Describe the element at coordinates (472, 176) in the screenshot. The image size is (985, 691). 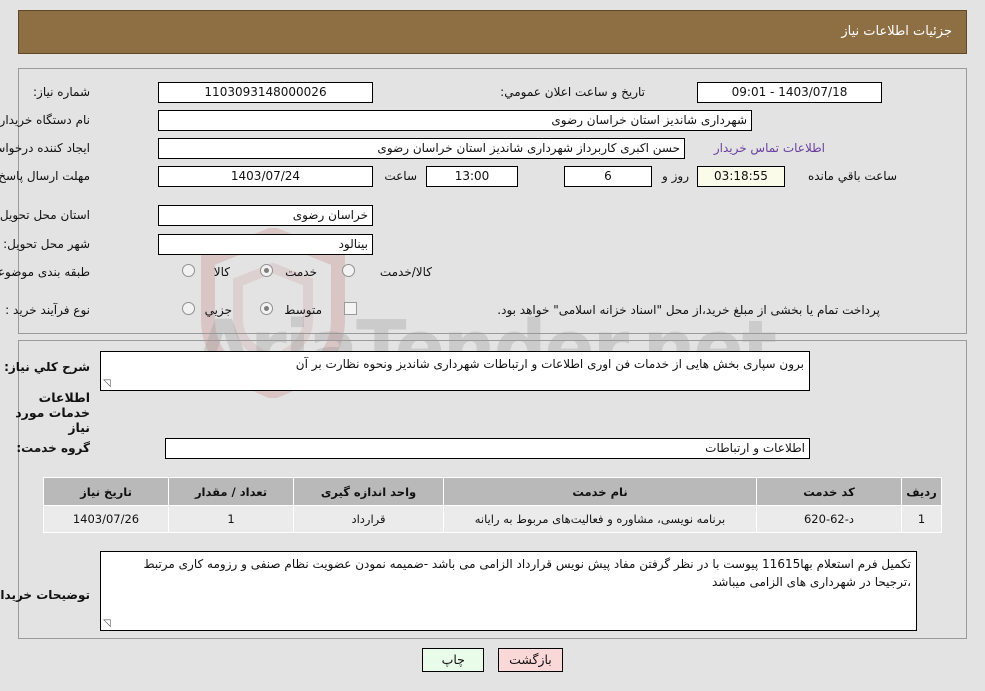
I see `deadline-time-field: 13:00` at that location.